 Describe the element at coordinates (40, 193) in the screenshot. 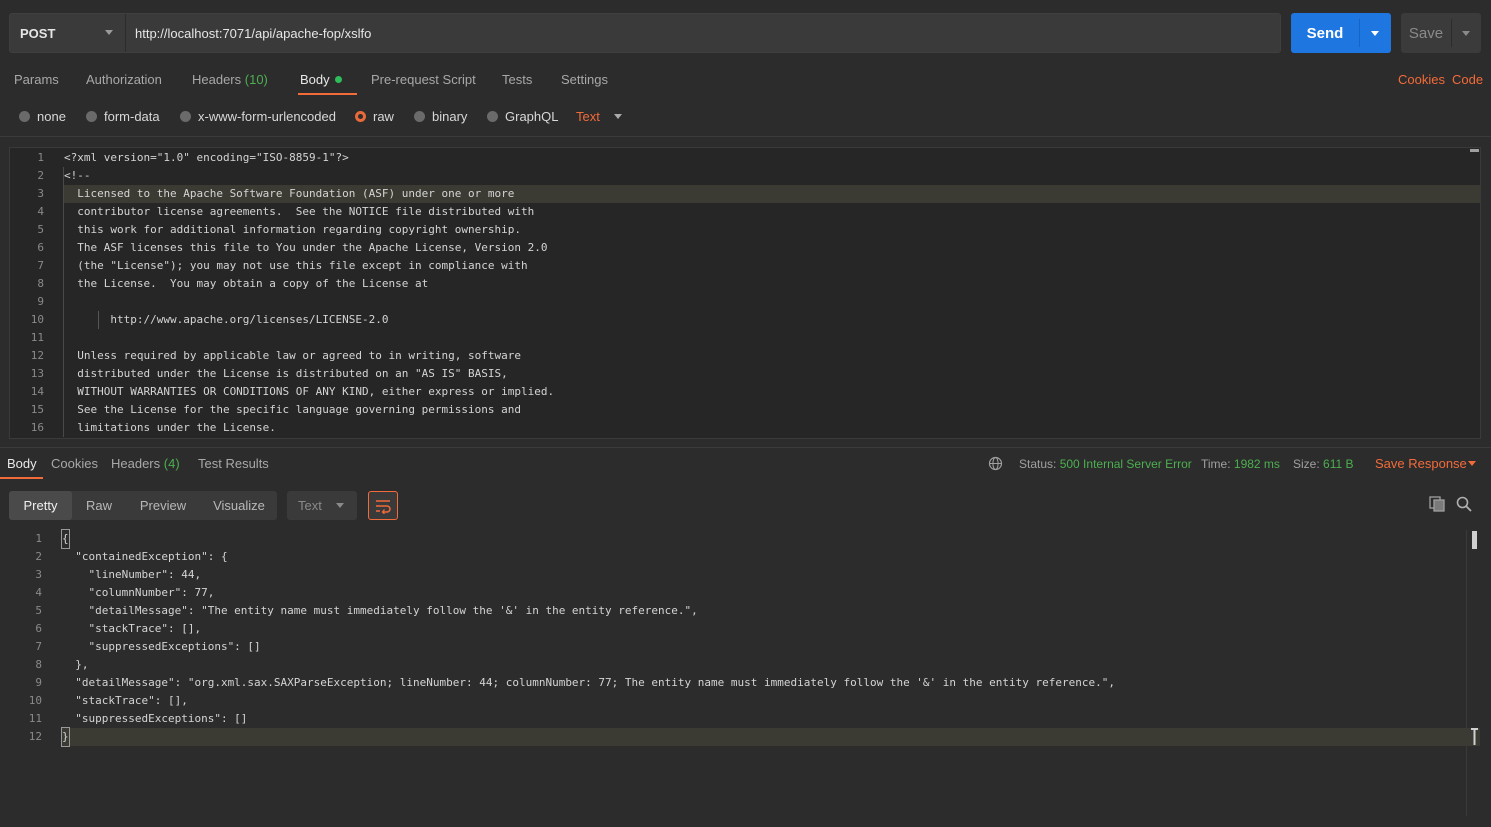

I see `line-number: 3` at that location.